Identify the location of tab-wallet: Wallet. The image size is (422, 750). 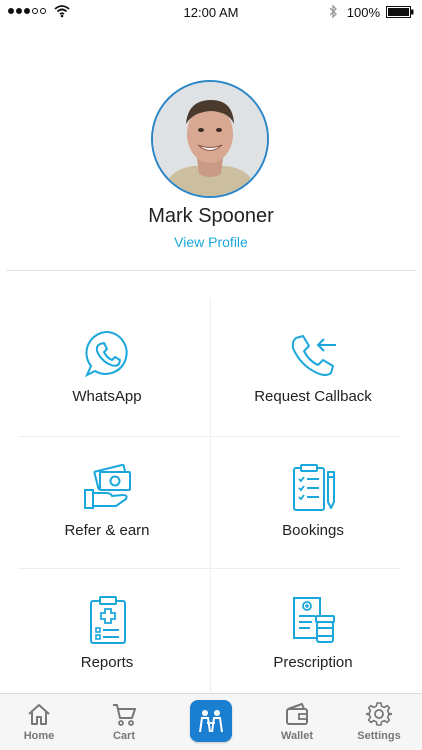
(297, 725).